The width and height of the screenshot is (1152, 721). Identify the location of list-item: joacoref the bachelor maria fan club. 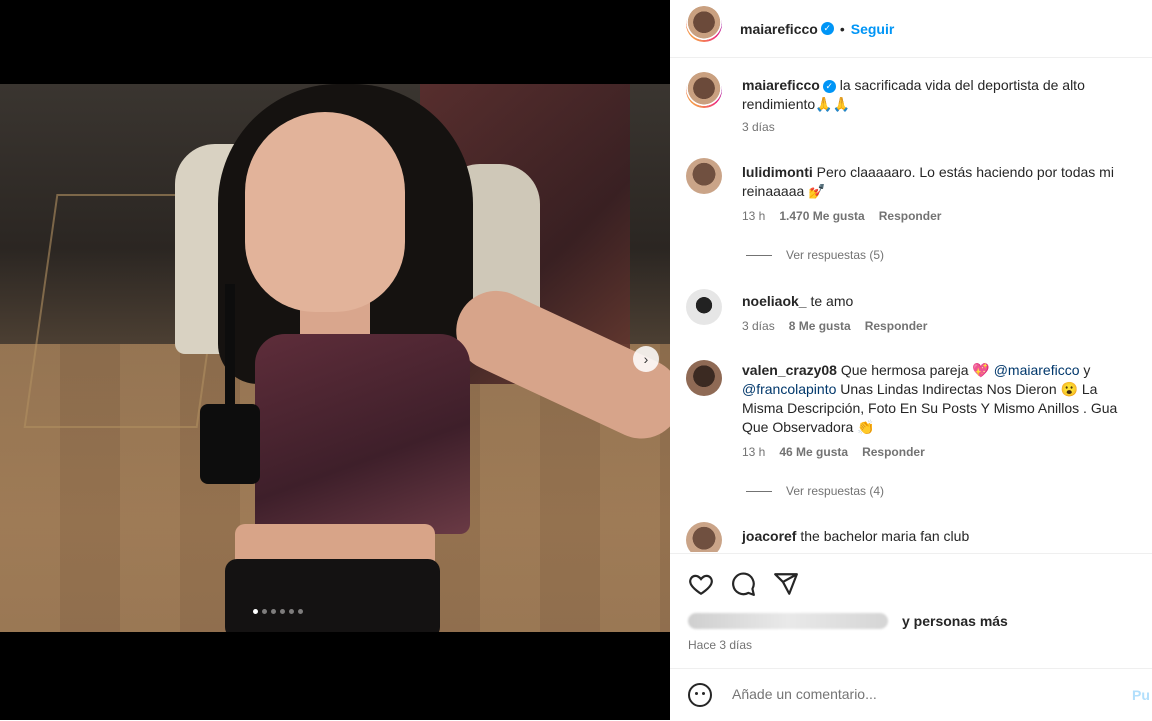
(911, 537).